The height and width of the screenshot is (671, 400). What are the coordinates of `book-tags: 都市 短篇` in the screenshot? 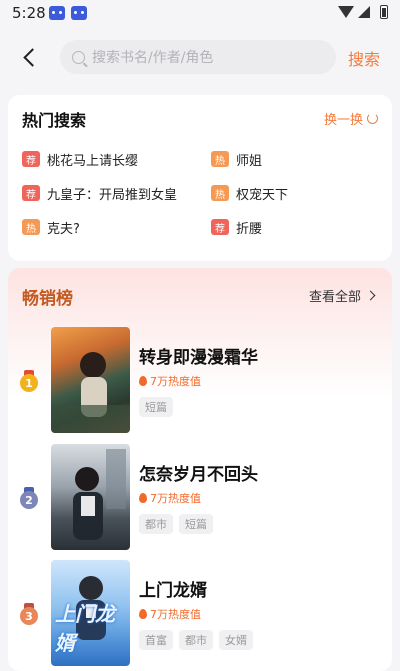 It's located at (179, 524).